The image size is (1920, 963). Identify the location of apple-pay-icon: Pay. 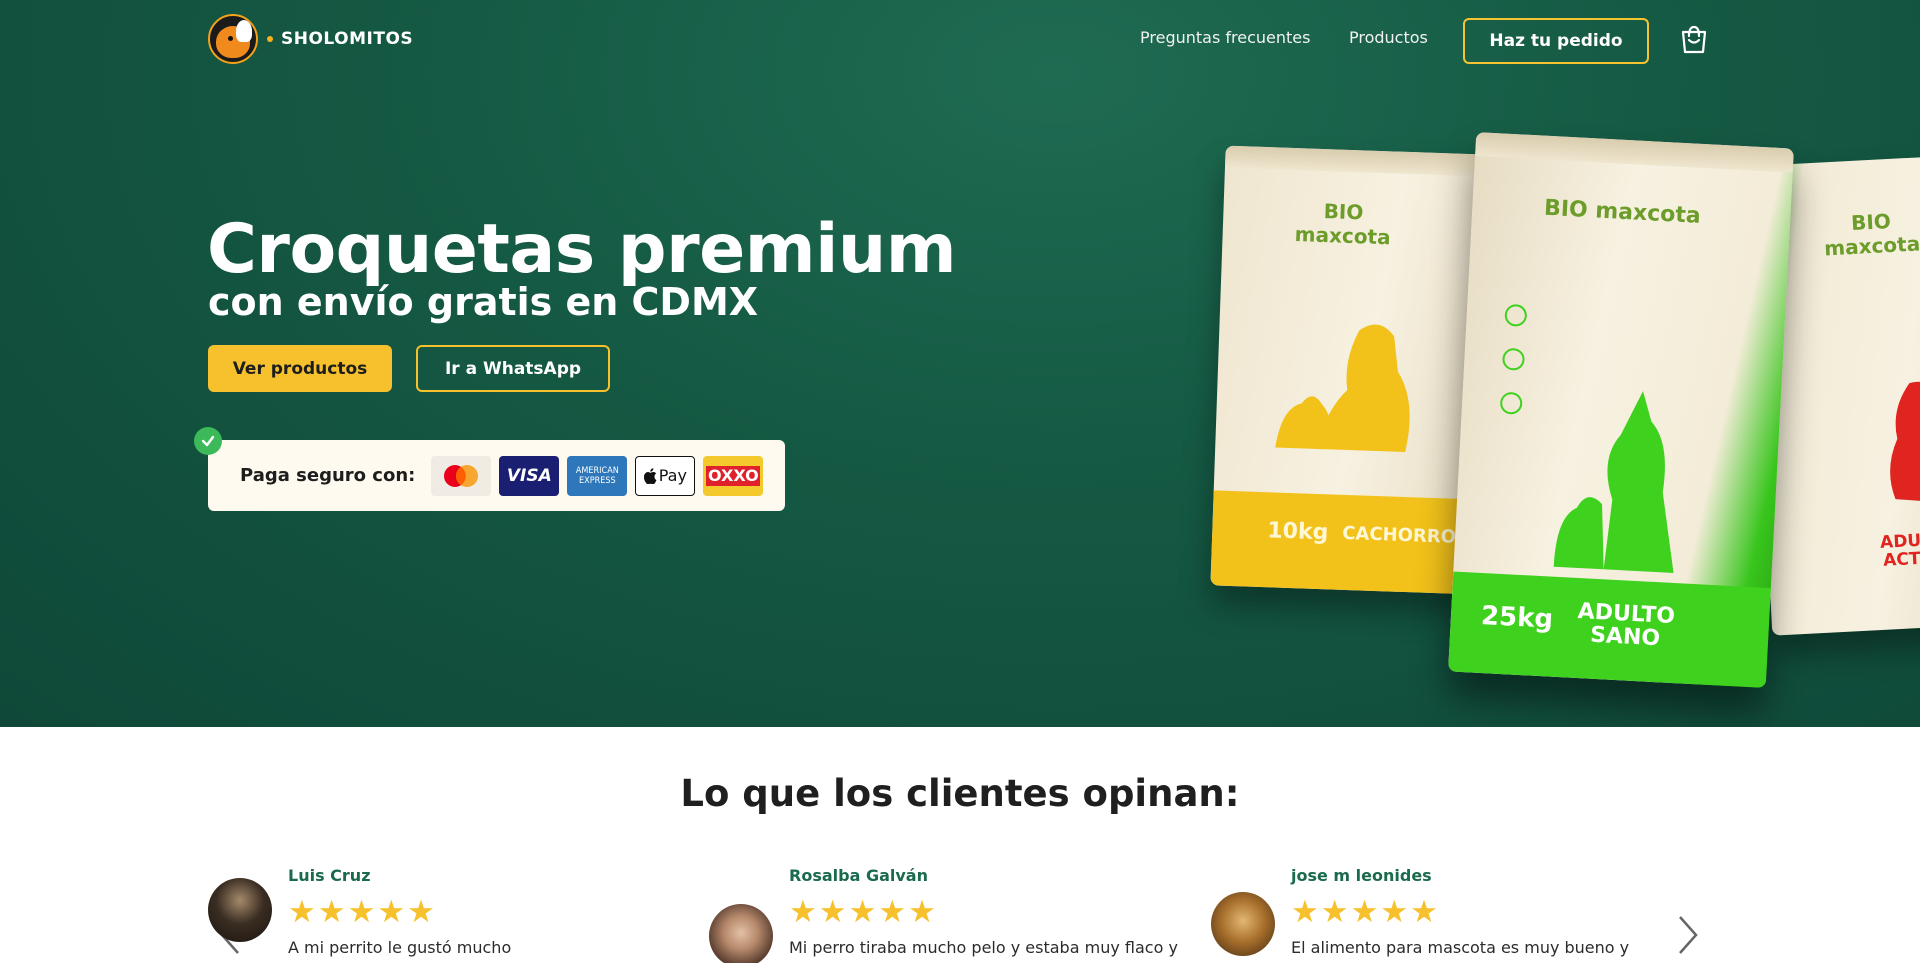
(665, 475).